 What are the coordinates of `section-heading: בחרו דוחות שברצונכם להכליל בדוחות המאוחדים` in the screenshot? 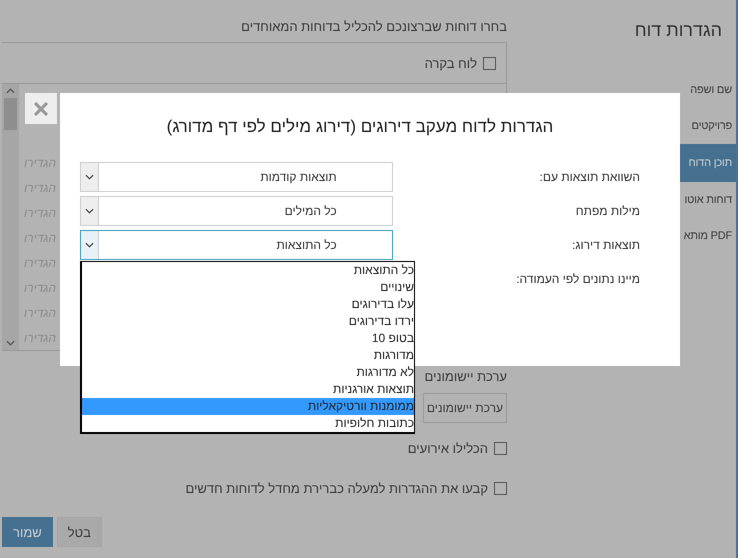 It's located at (373, 27).